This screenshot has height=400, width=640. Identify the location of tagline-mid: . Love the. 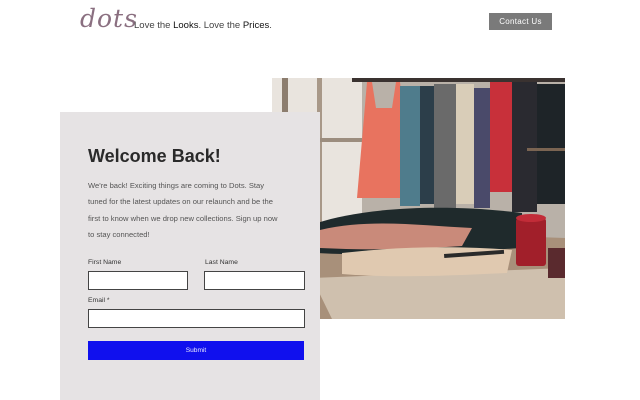
(220, 25).